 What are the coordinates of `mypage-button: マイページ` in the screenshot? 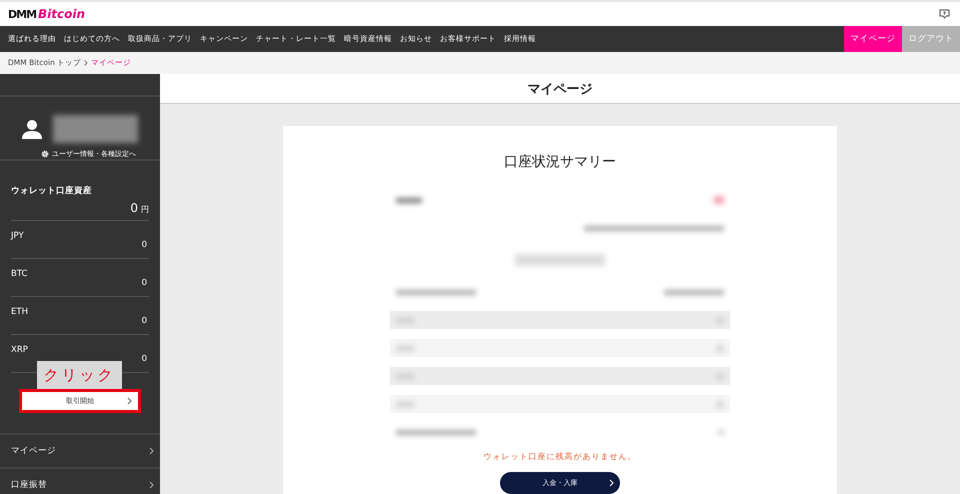 It's located at (873, 39).